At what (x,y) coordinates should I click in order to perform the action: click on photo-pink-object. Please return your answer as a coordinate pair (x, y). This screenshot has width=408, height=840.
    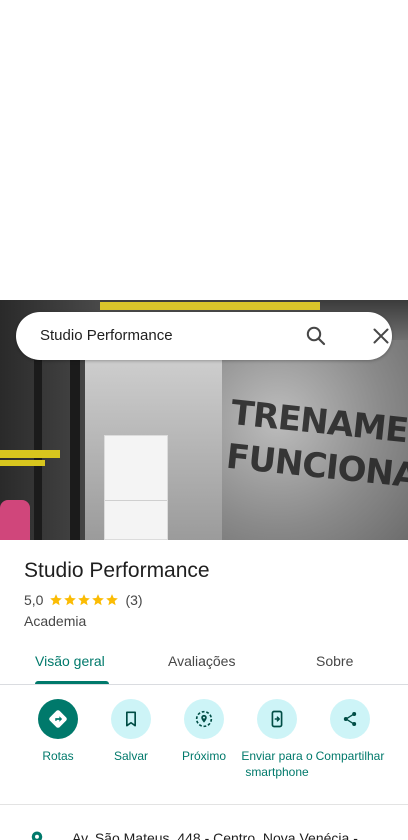
    Looking at the image, I should click on (15, 520).